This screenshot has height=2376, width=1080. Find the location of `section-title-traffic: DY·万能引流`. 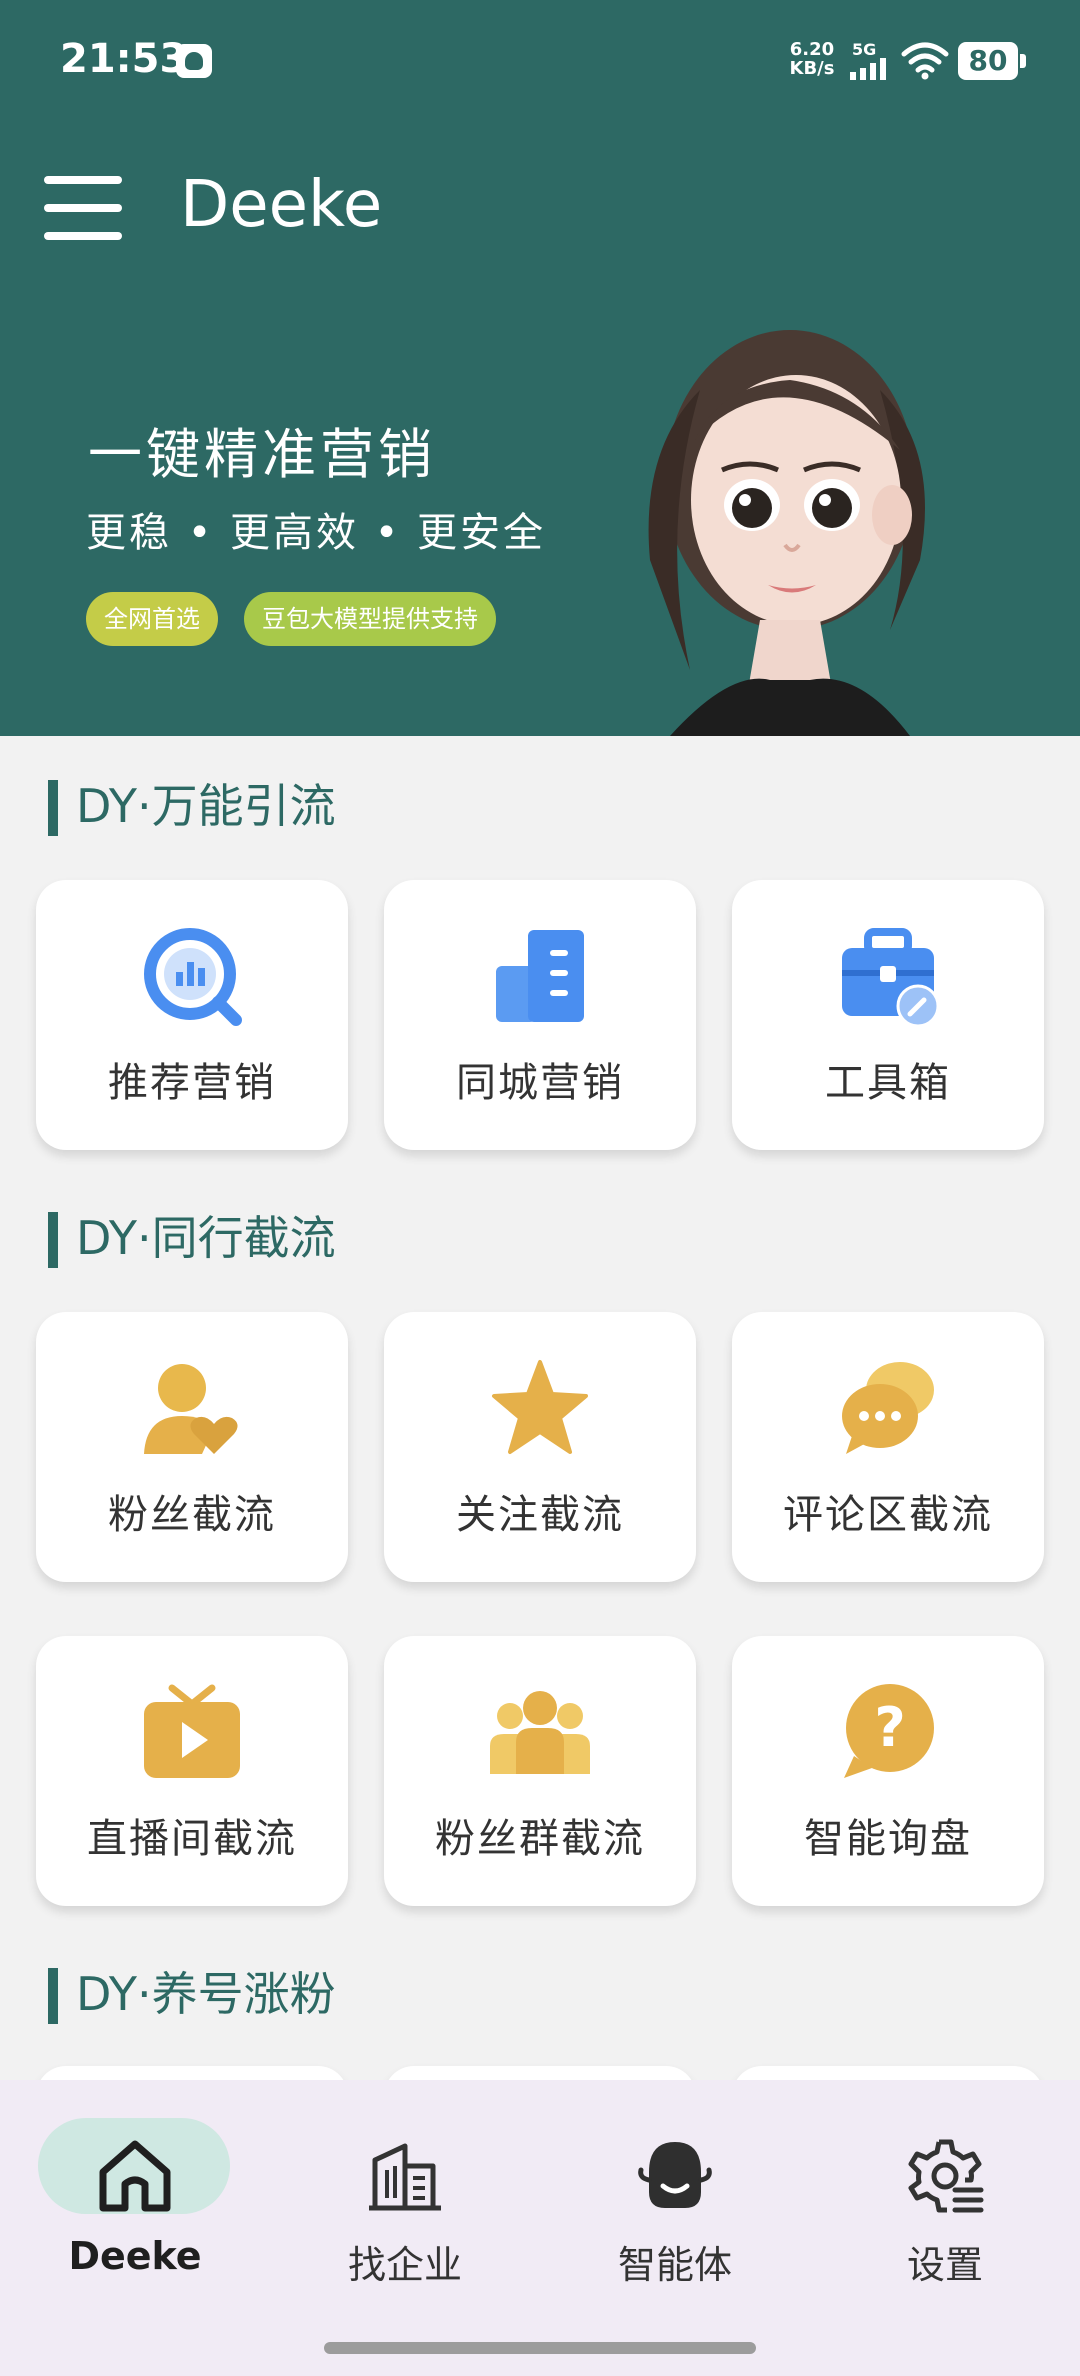

section-title-traffic: DY·万能引流 is located at coordinates (192, 807).